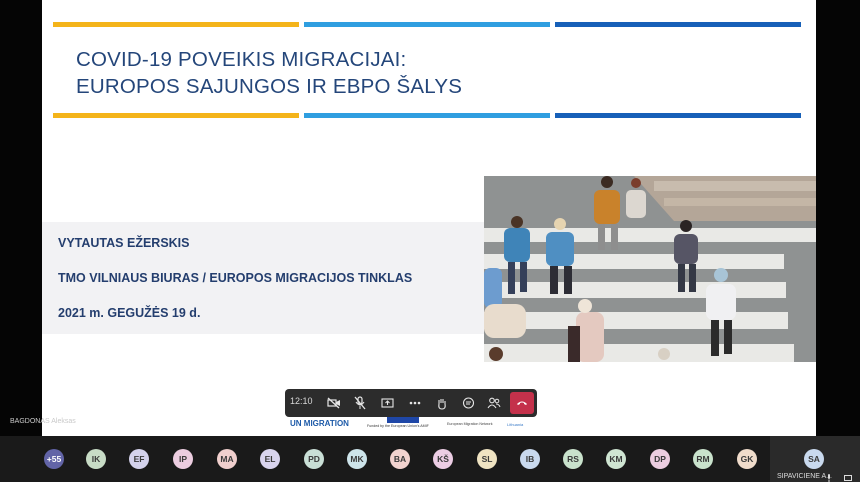  I want to click on more-icon, so click(415, 403).